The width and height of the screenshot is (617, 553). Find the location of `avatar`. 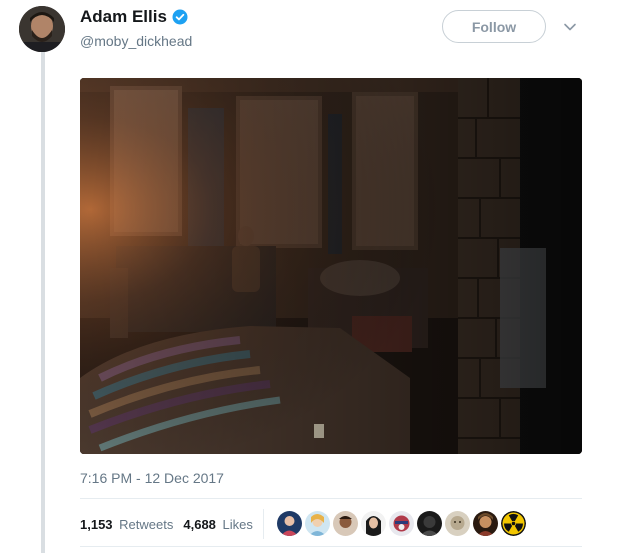

avatar is located at coordinates (42, 29).